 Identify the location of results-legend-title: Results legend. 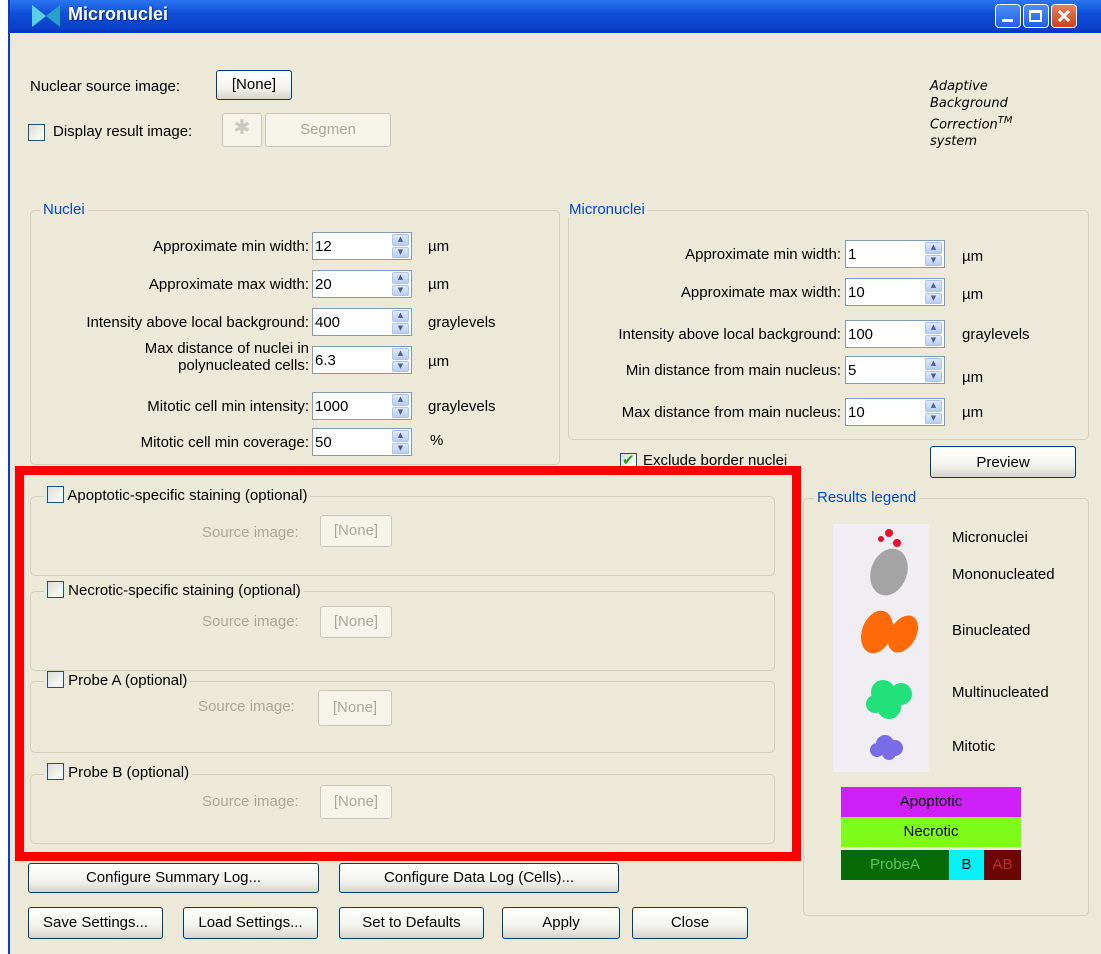
(867, 497).